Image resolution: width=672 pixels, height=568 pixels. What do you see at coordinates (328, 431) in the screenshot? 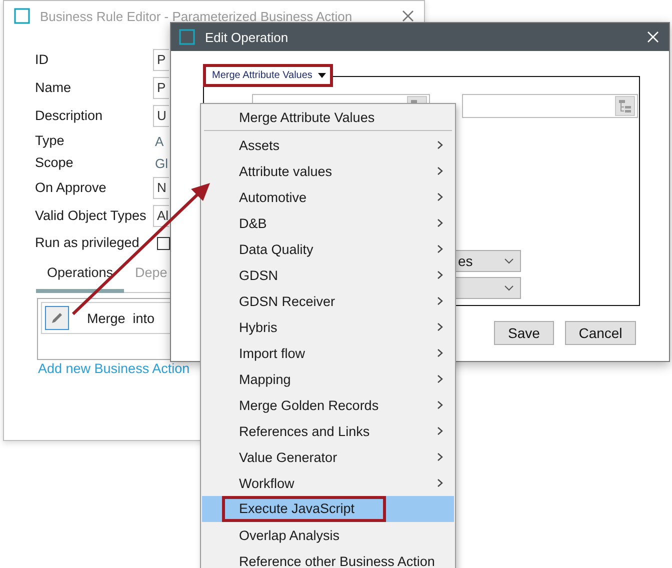
I see `menu-item: References and Links` at bounding box center [328, 431].